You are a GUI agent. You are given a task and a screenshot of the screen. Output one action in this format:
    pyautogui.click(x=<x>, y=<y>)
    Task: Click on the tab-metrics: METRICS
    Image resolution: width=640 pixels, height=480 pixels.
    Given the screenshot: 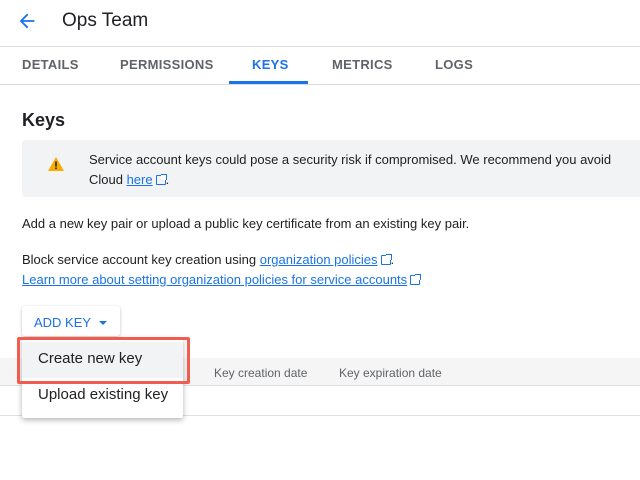 What is the action you would take?
    pyautogui.click(x=362, y=64)
    